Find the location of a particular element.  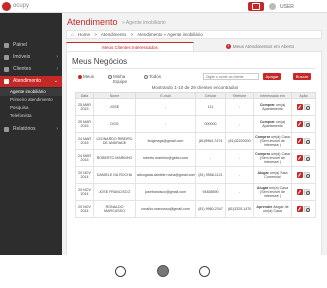

users-icon is located at coordinates (6, 69).